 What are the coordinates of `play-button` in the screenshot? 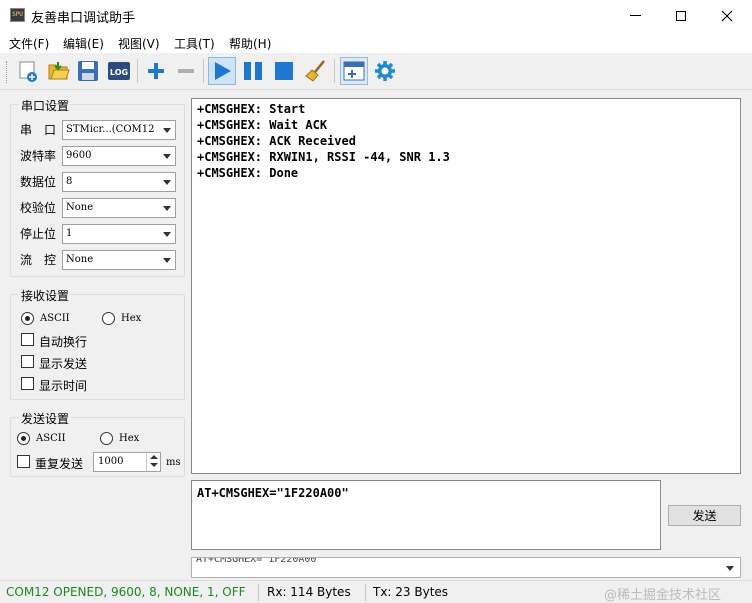 It's located at (222, 71).